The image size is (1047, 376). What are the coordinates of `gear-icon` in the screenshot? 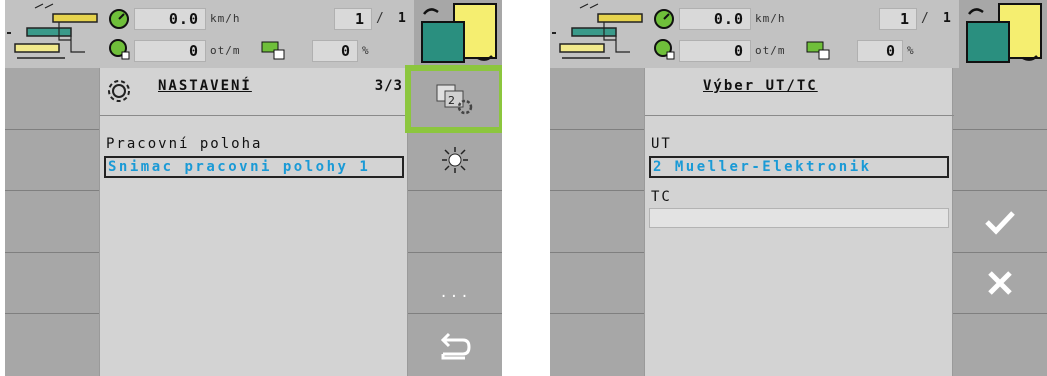 It's located at (119, 93).